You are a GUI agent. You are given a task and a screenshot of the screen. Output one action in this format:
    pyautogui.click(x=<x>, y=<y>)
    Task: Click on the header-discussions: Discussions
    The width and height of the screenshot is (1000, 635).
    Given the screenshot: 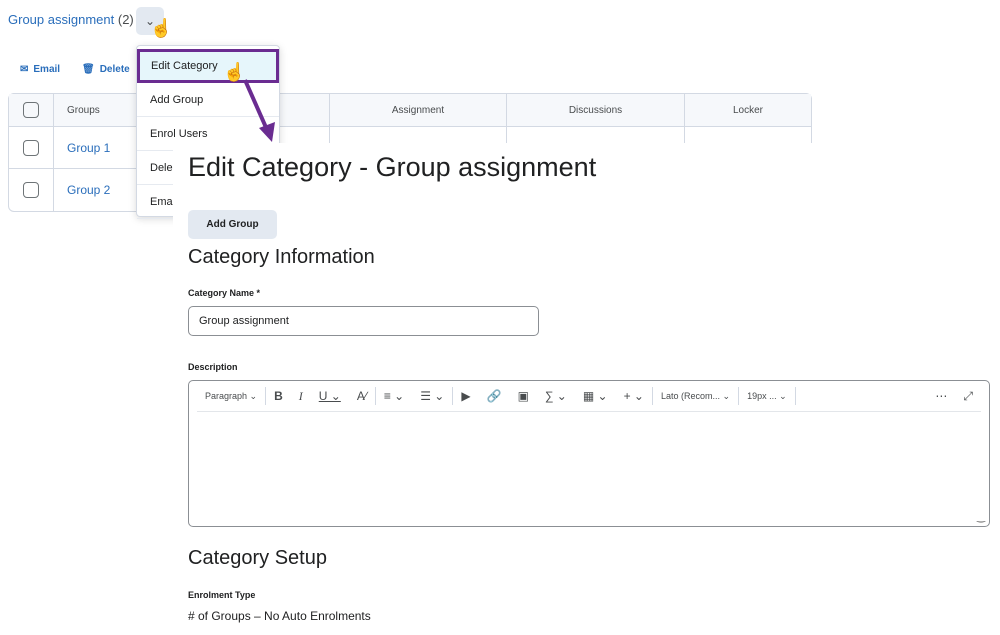 What is the action you would take?
    pyautogui.click(x=596, y=110)
    